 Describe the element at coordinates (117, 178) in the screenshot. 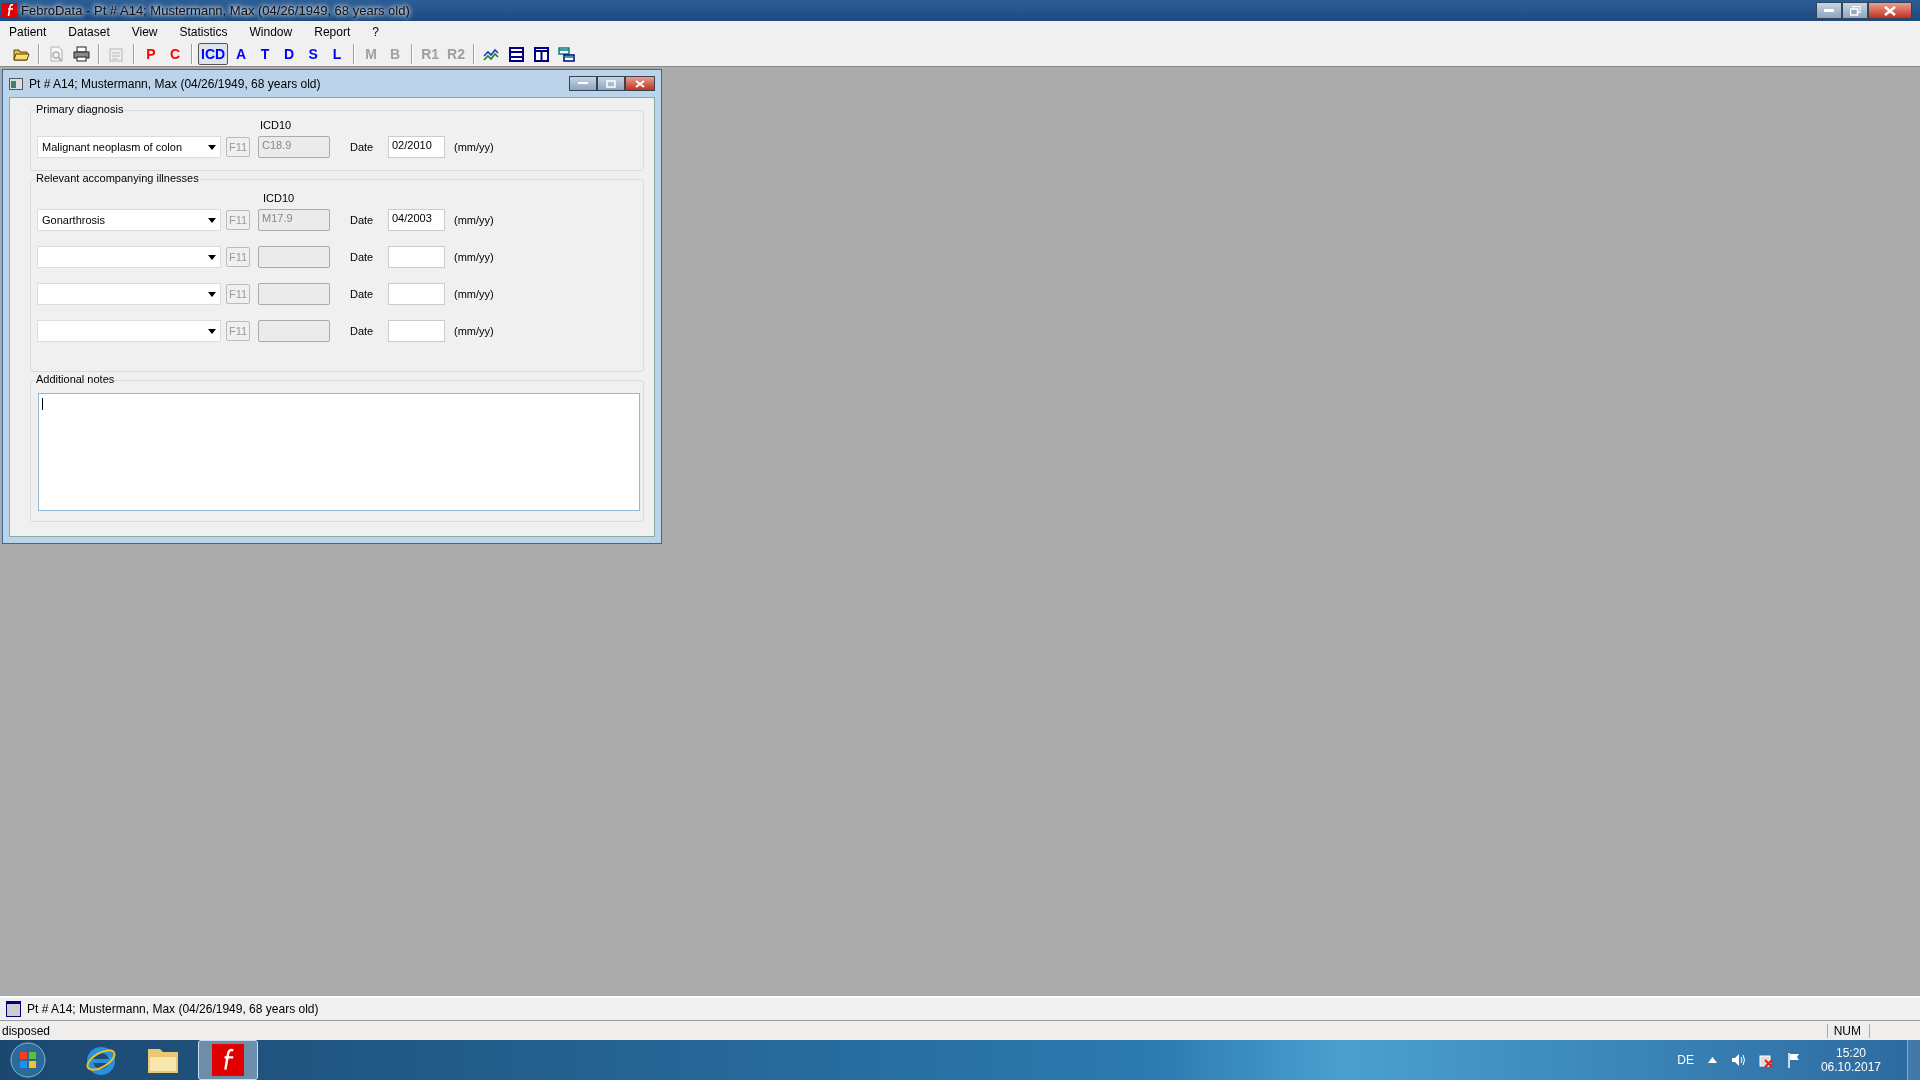

I see `group-label: Relevant accompanying illnesses` at that location.